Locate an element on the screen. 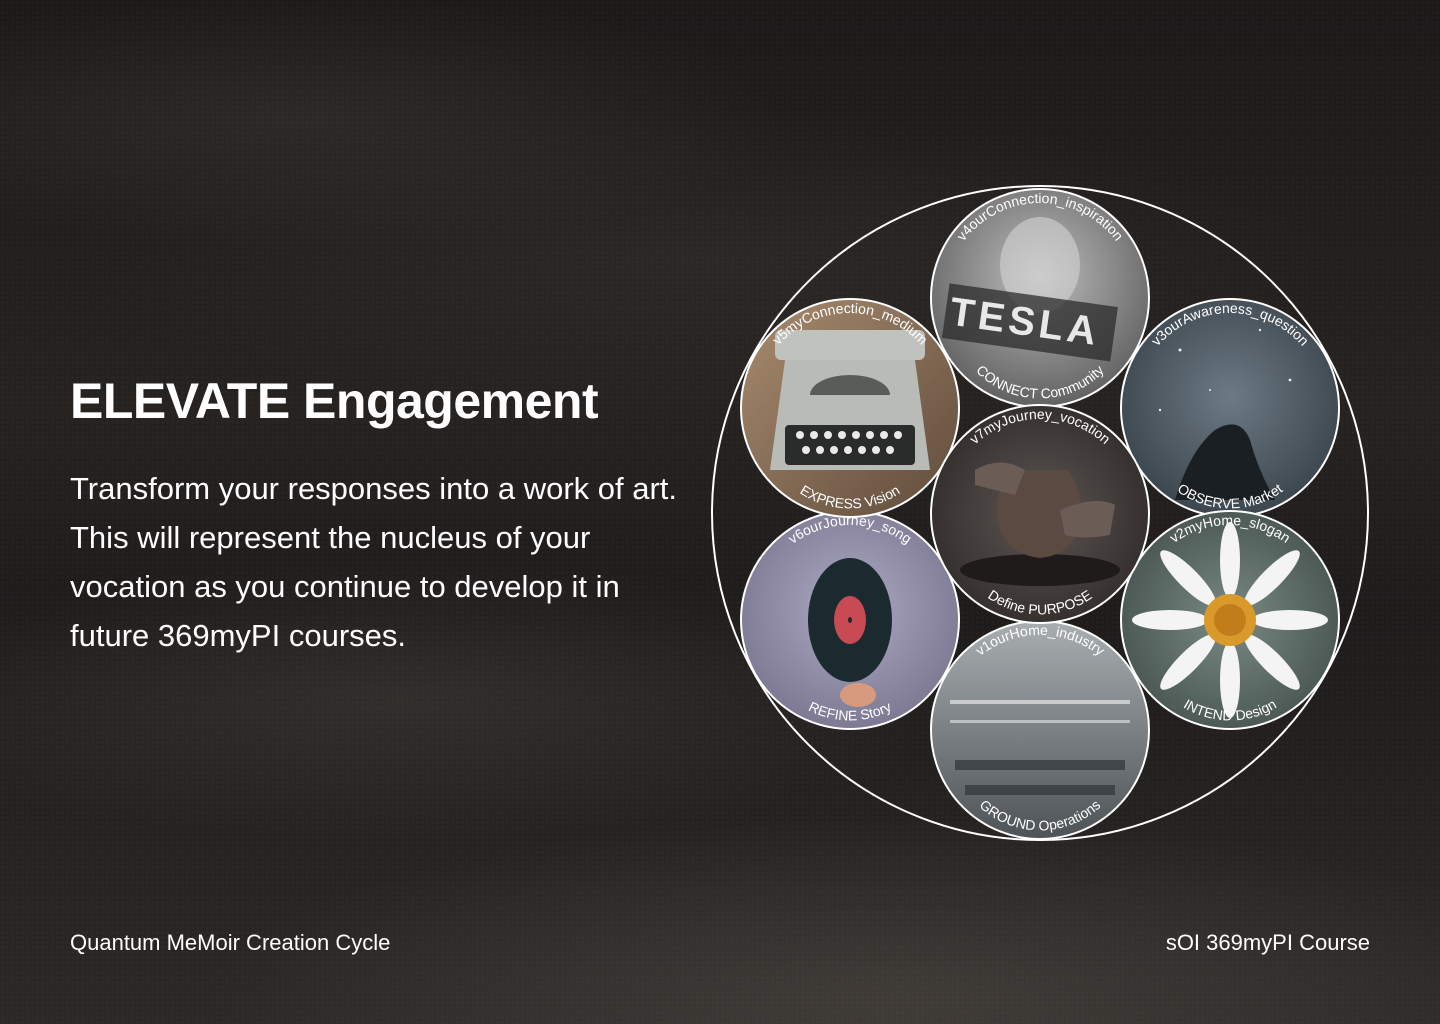  daisy-flower-icon is located at coordinates (1230, 620).